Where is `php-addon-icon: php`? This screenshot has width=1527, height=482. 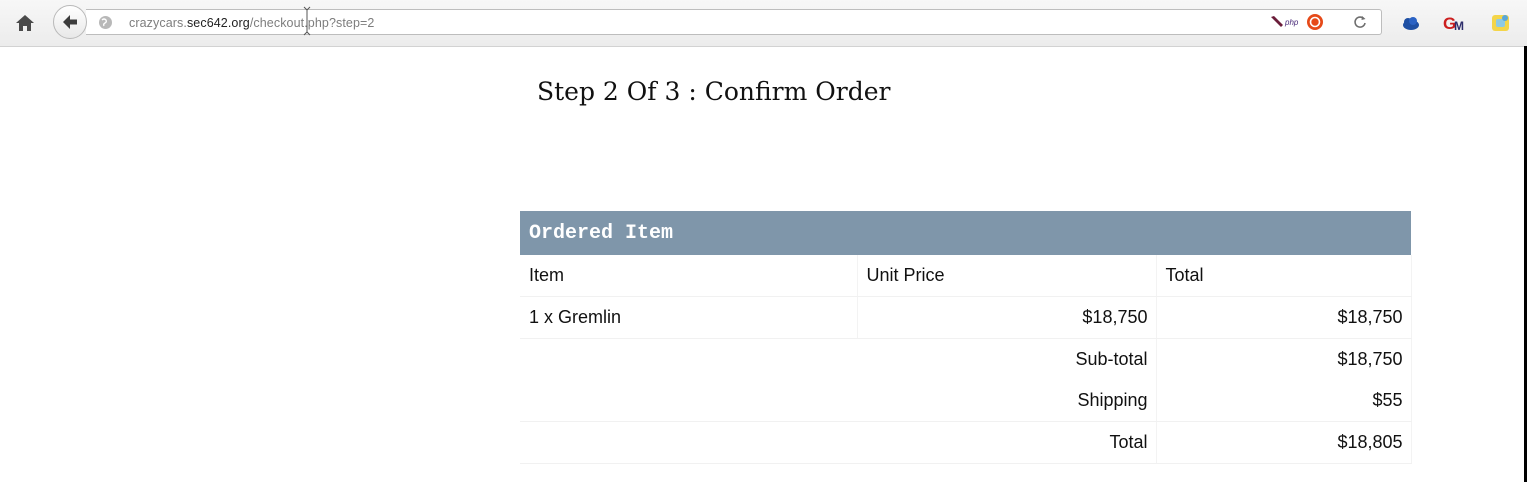 php-addon-icon: php is located at coordinates (1291, 22).